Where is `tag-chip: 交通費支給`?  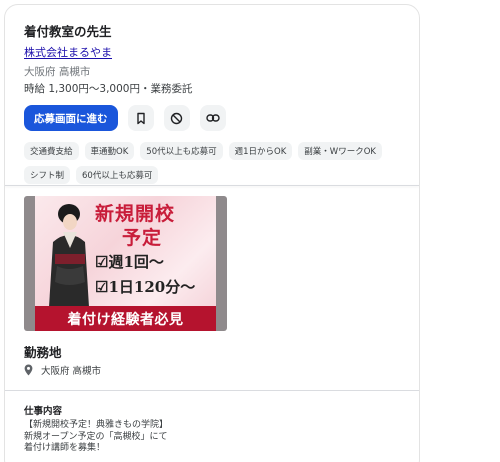 tag-chip: 交通費支給 is located at coordinates (51, 151).